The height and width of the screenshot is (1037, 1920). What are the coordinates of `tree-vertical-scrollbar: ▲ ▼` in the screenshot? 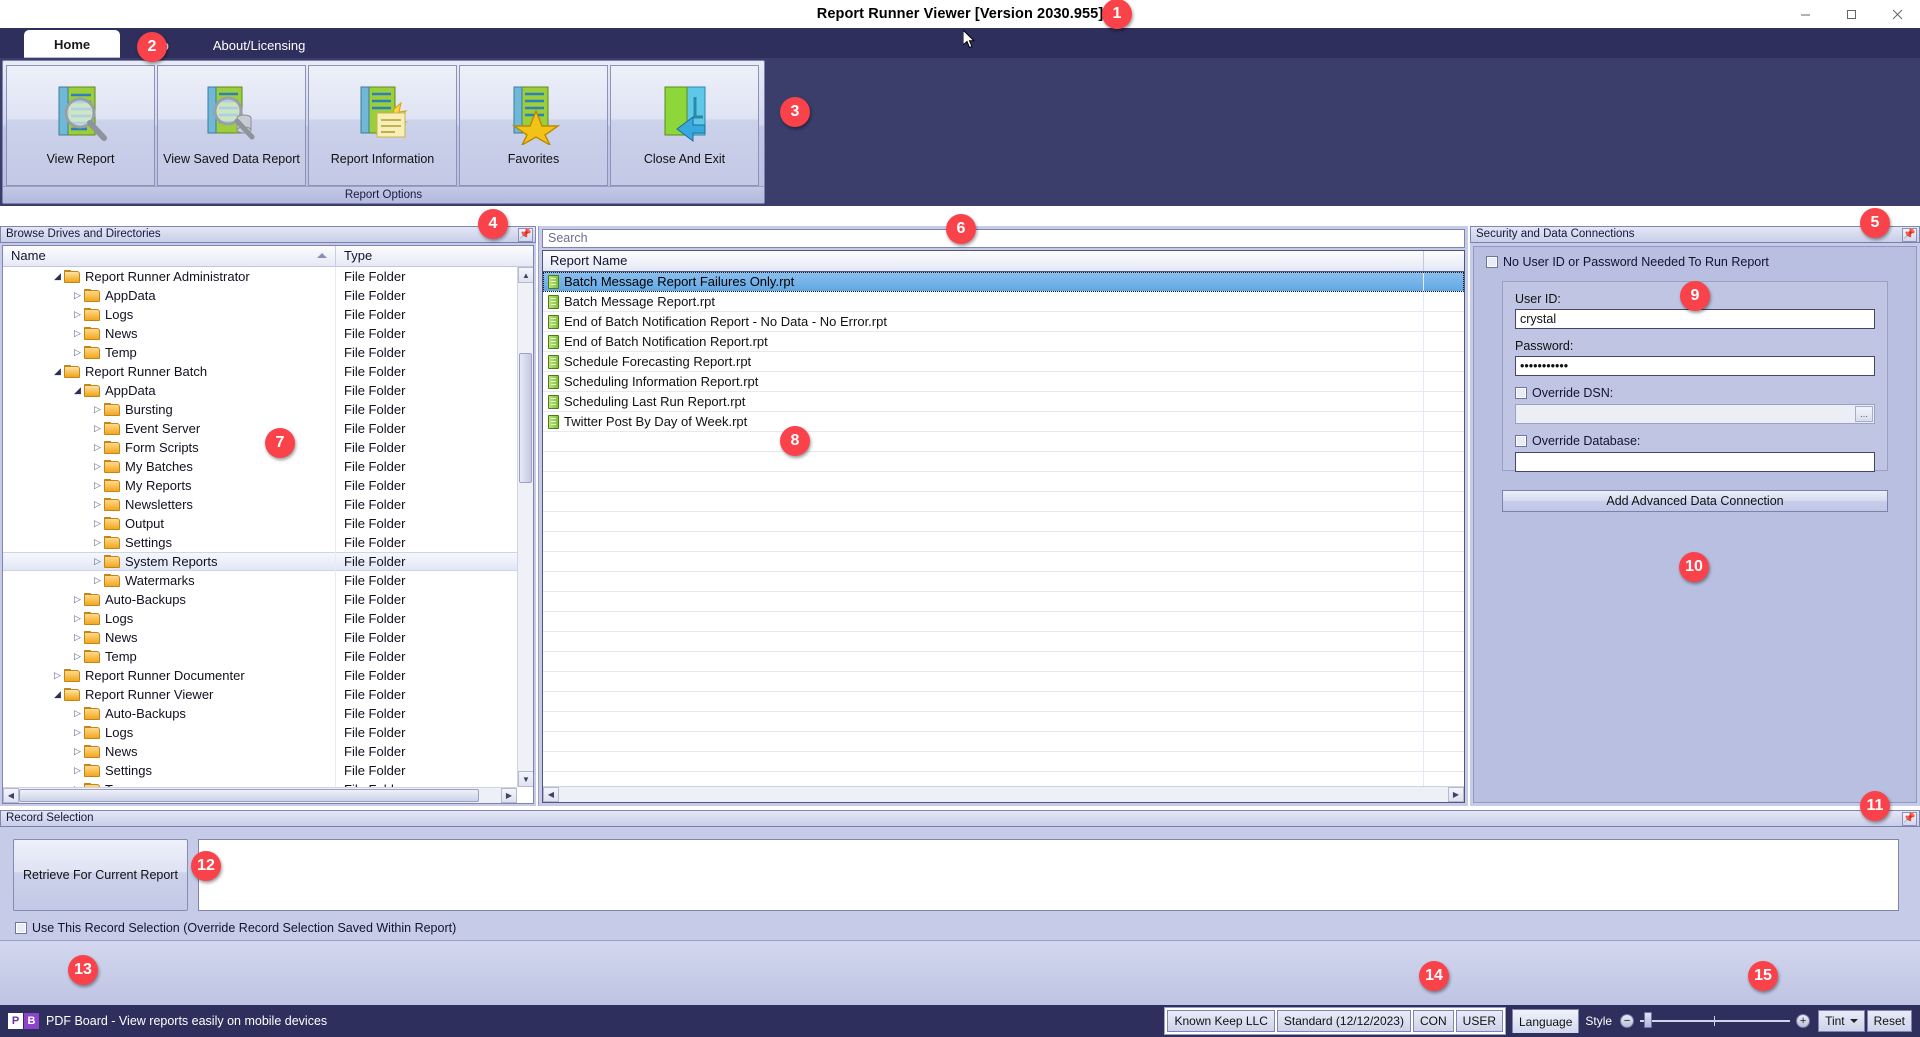 It's located at (525, 527).